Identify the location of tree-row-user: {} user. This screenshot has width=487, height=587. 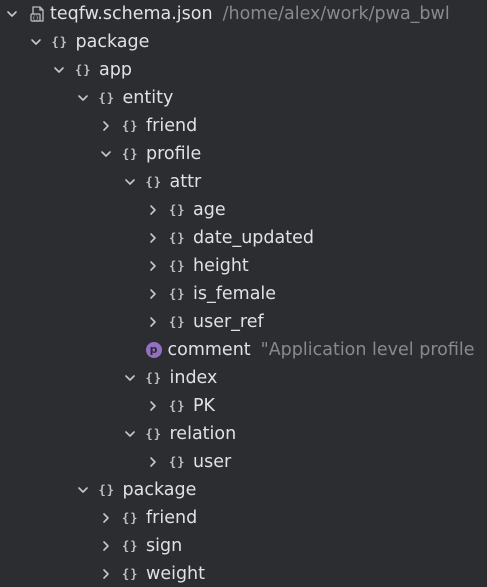
(243, 462).